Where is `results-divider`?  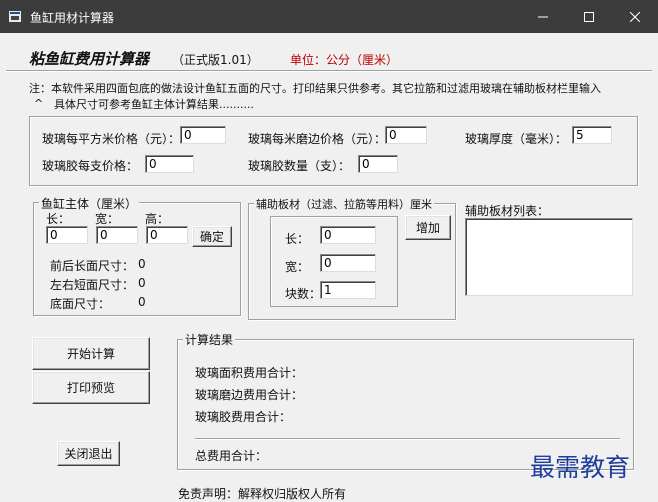
results-divider is located at coordinates (407, 439).